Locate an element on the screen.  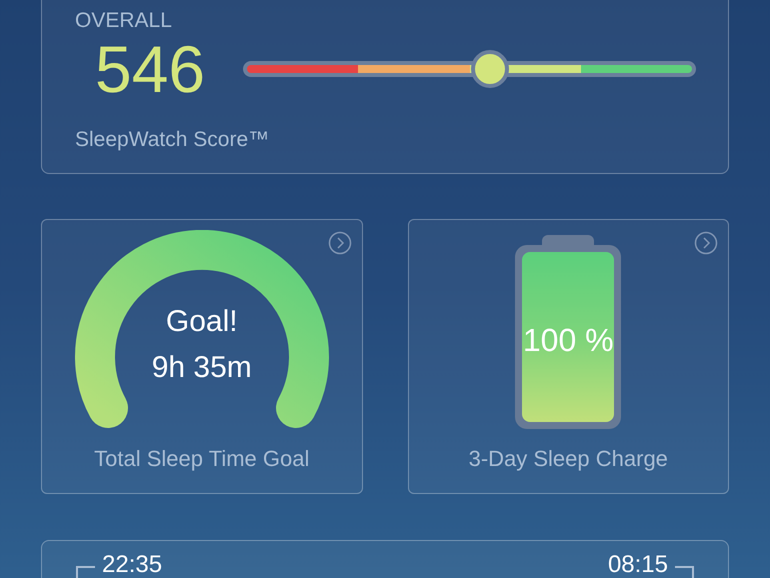
wake-time: 08:15 is located at coordinates (638, 564).